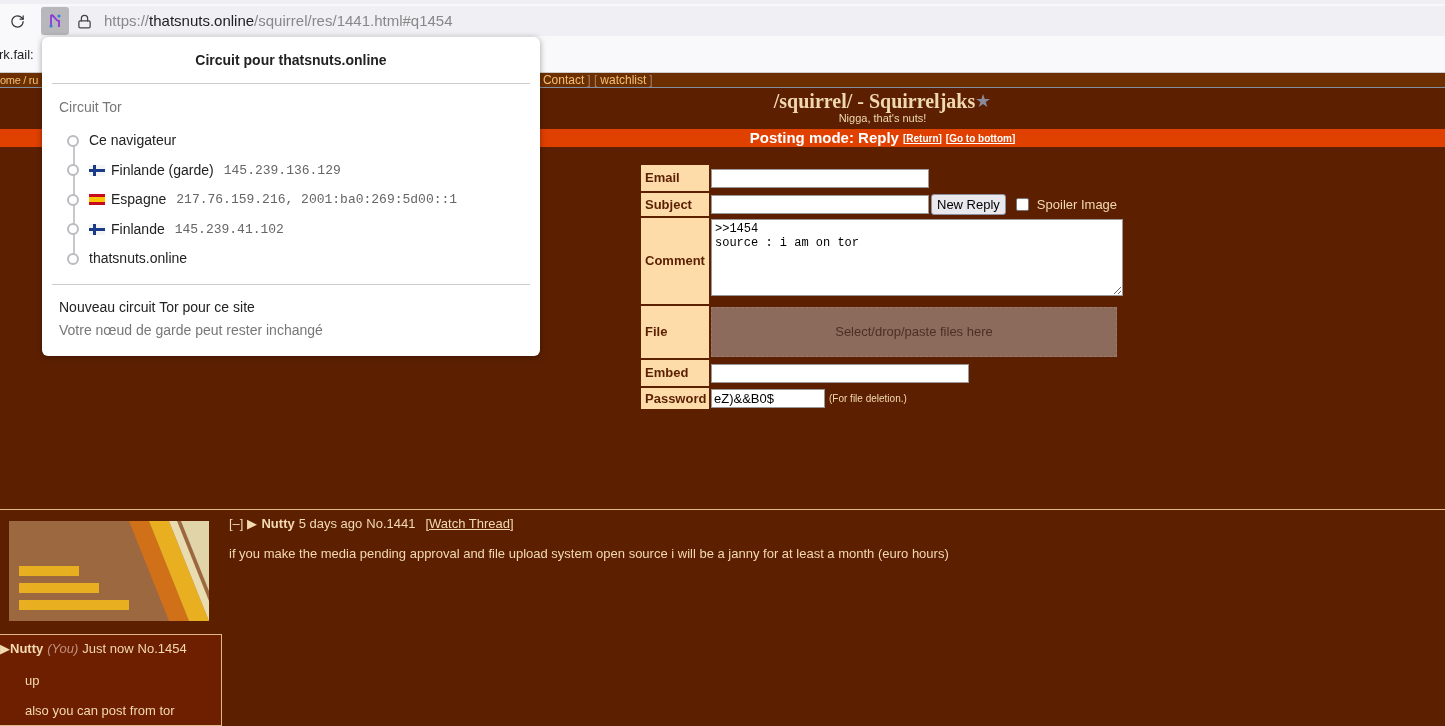  Describe the element at coordinates (138, 259) in the screenshot. I see `node-name: thatsnuts.online` at that location.